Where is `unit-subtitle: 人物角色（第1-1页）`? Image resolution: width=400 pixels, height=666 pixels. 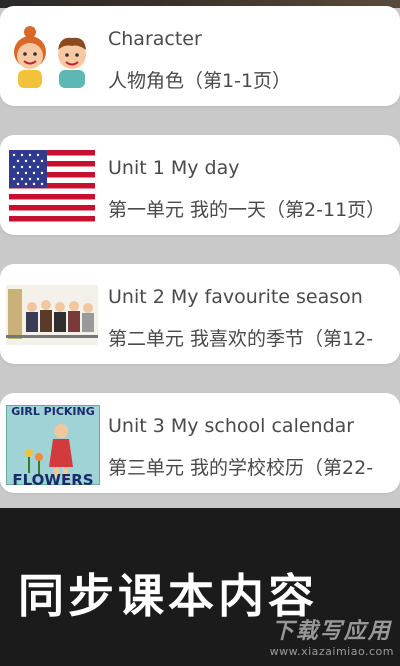
unit-subtitle: 人物角色（第1-1页） is located at coordinates (200, 81).